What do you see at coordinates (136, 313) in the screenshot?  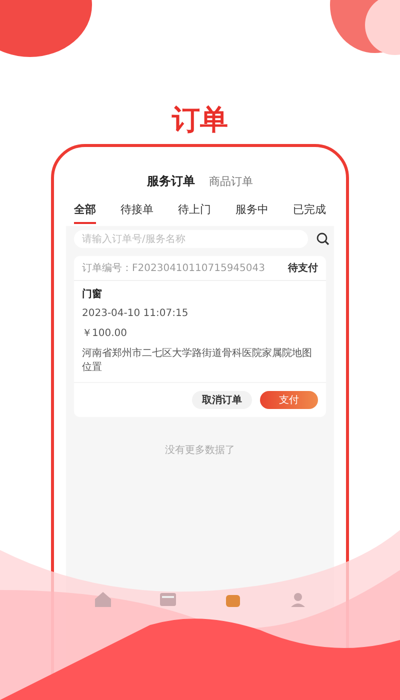 I see `order-time: 2023-04-10 11:07:15` at bounding box center [136, 313].